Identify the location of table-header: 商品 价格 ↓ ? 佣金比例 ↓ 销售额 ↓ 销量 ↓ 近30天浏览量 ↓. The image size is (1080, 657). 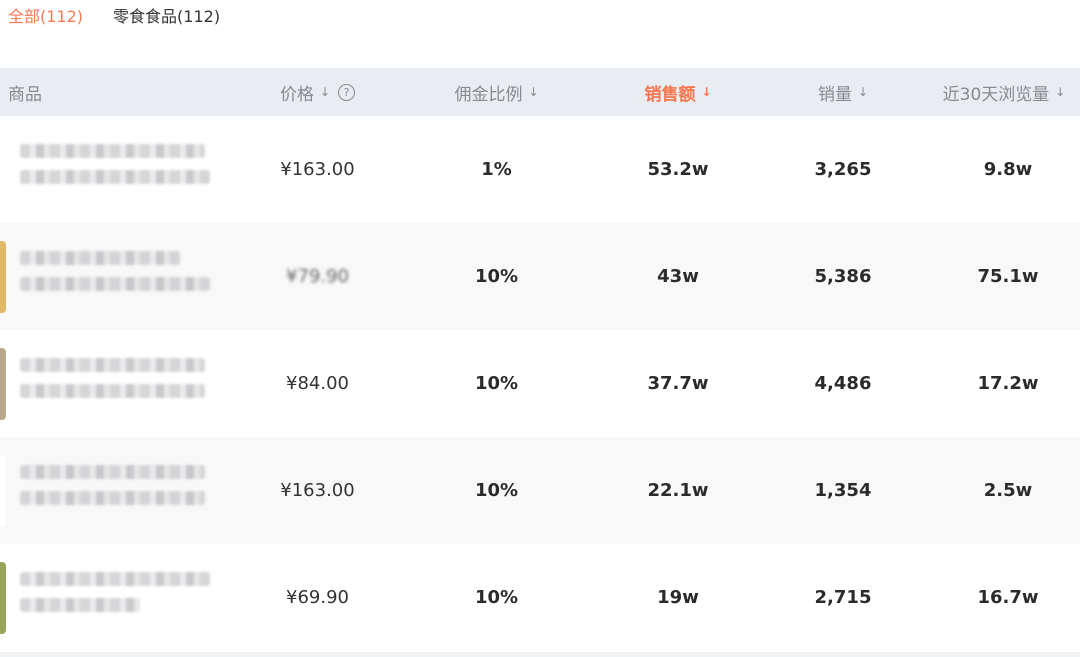
(540, 92).